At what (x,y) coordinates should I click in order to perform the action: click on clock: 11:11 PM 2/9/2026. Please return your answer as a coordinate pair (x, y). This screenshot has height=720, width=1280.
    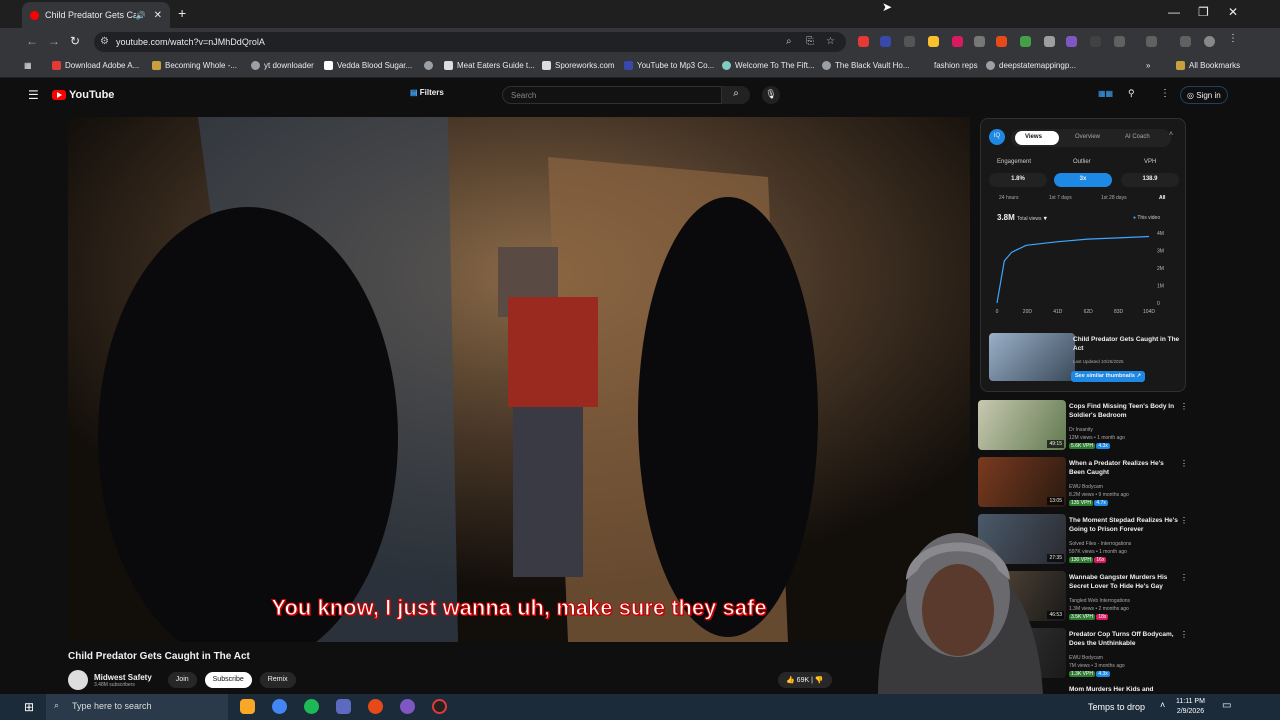
    Looking at the image, I should click on (1190, 707).